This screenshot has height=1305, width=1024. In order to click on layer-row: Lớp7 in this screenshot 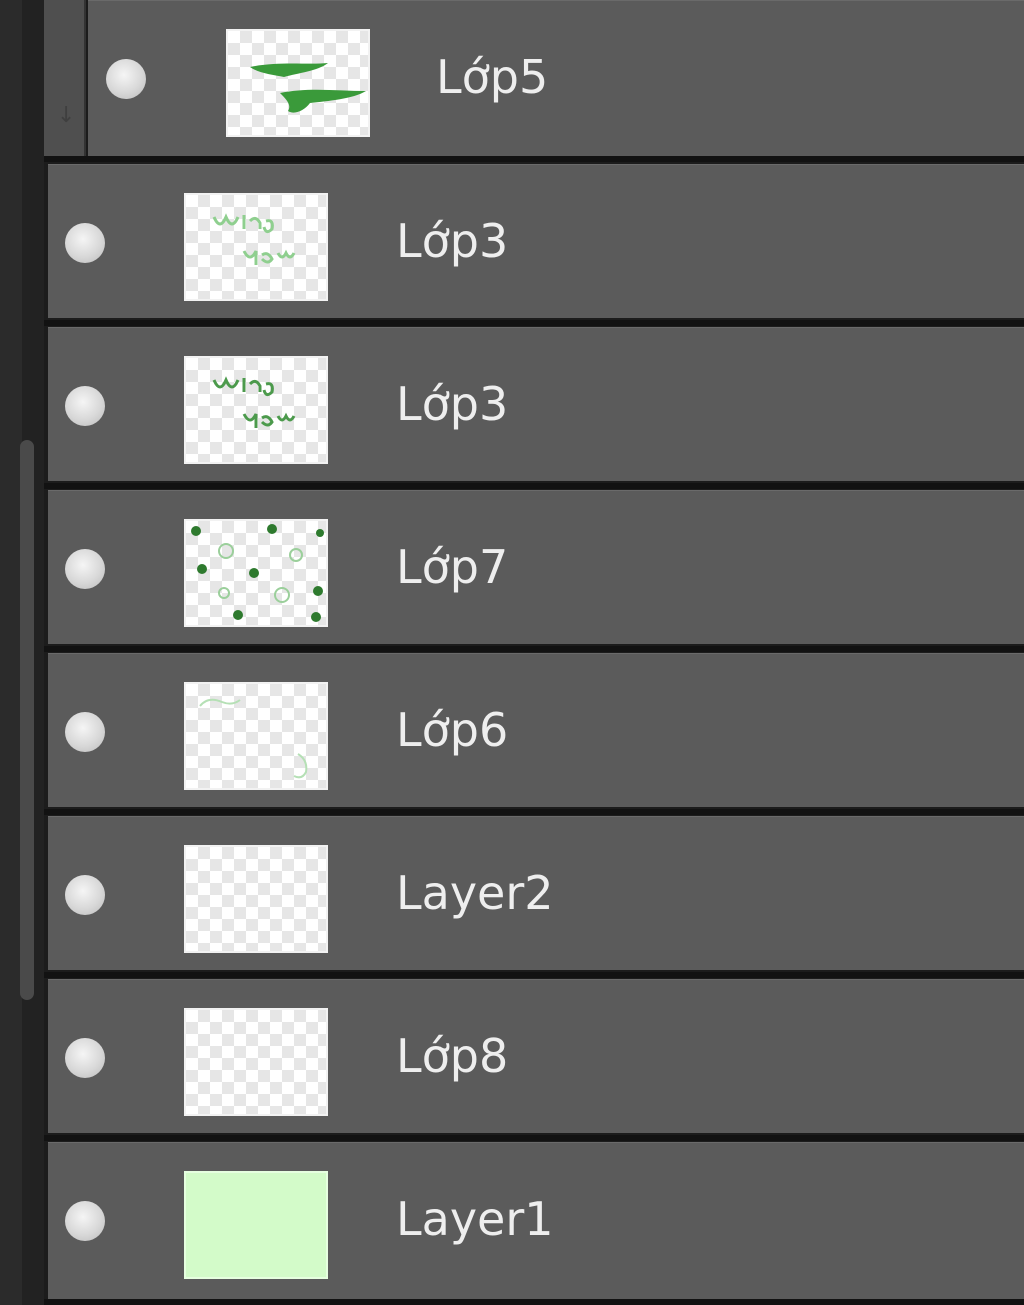, I will do `click(536, 567)`.